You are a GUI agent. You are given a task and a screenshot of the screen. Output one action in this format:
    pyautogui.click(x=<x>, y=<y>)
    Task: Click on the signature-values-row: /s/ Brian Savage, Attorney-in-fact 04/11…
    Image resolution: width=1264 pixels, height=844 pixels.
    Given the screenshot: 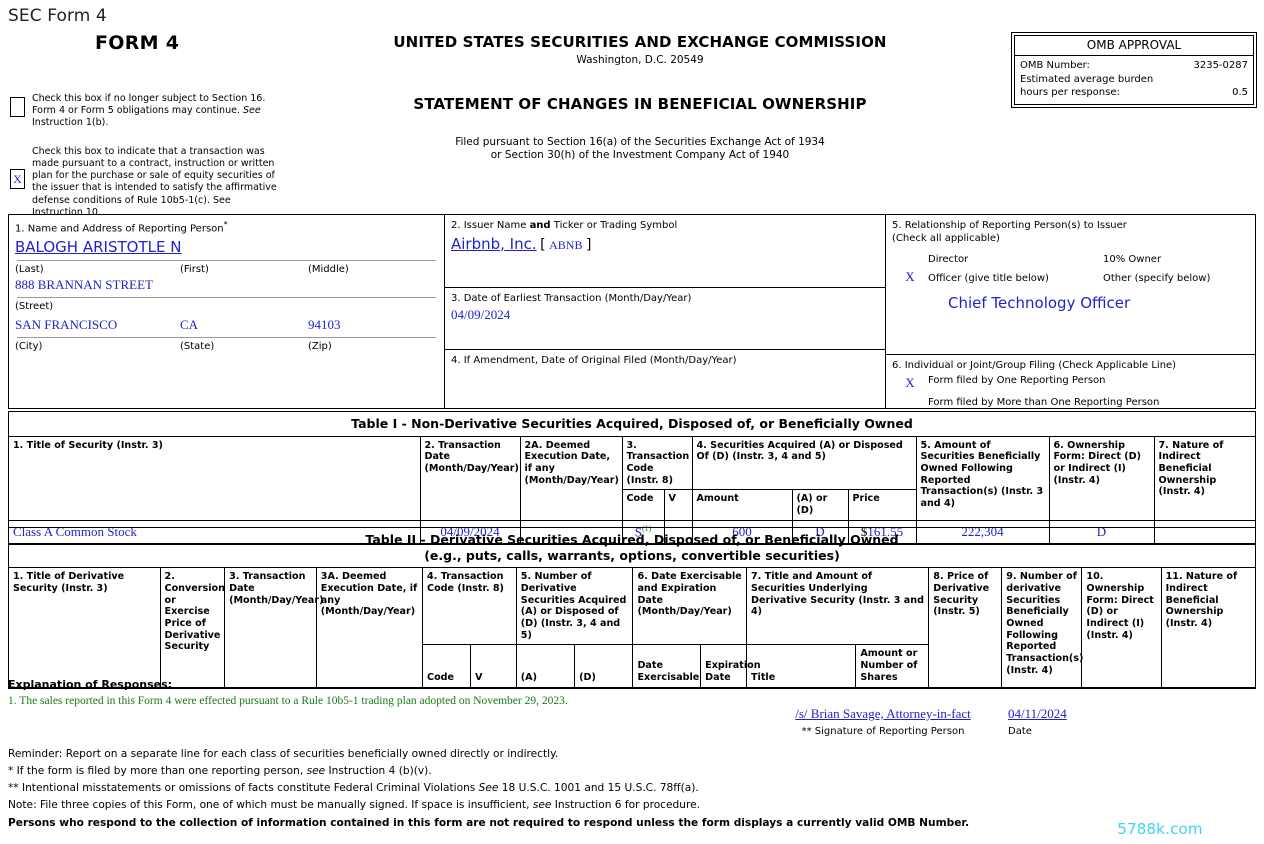 What is the action you would take?
    pyautogui.click(x=968, y=714)
    